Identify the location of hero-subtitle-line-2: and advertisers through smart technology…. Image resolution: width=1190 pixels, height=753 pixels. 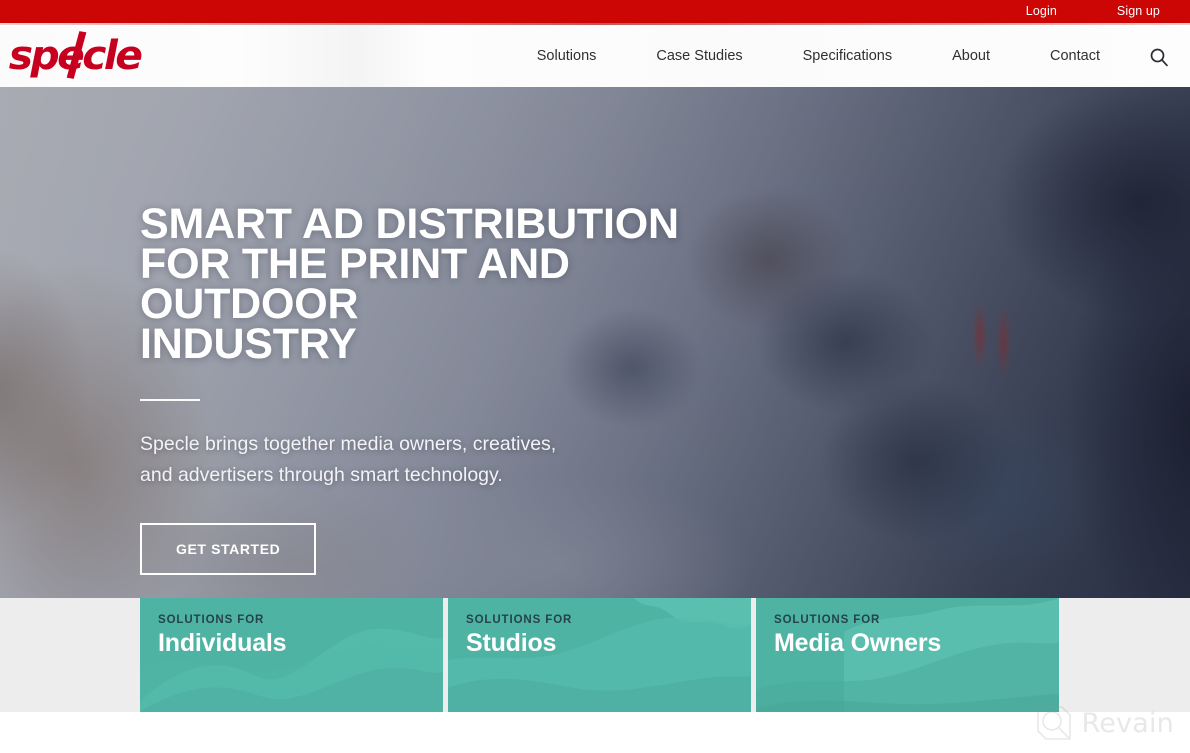
(321, 475).